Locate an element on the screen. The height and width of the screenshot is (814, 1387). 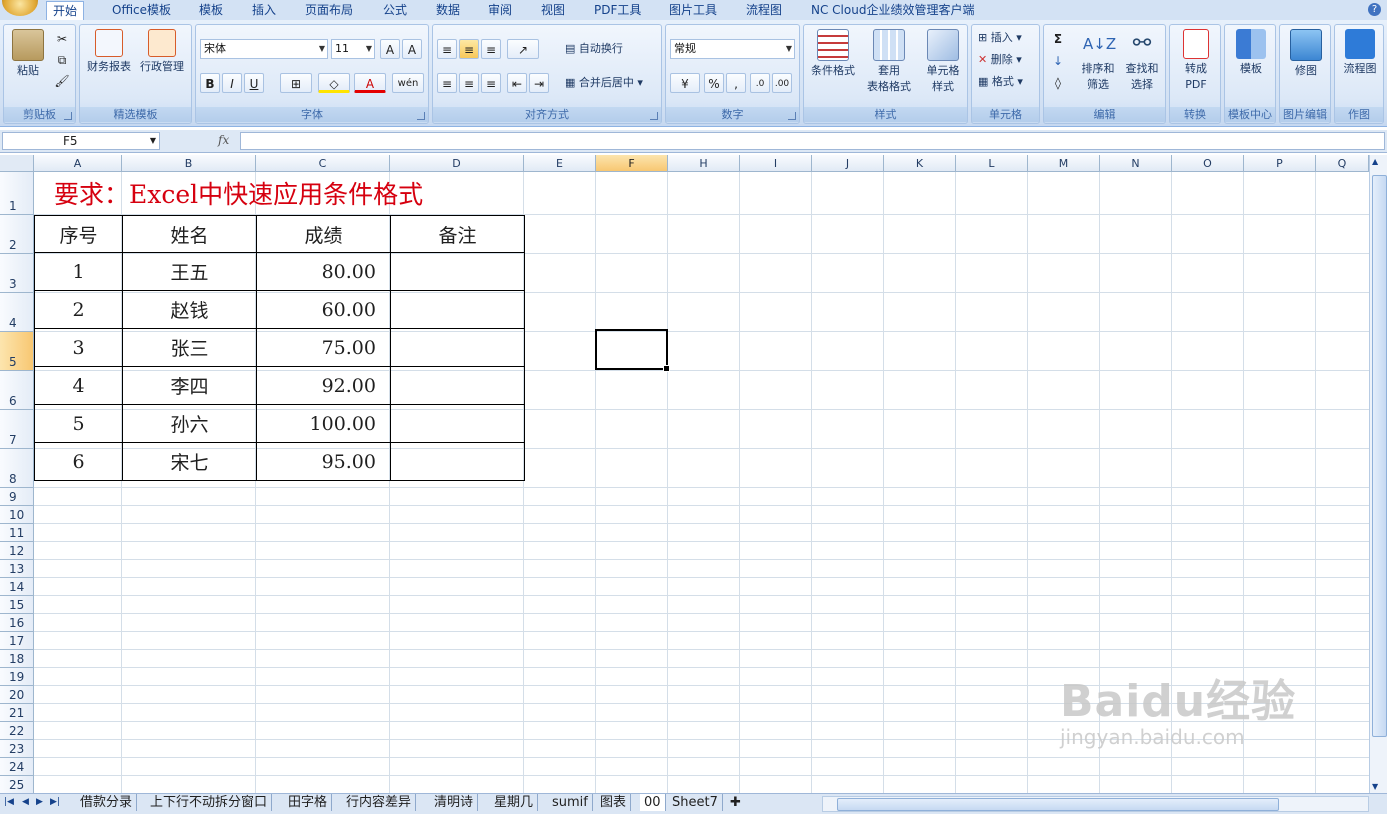
sheet-tab: 清明诗 is located at coordinates (454, 802).